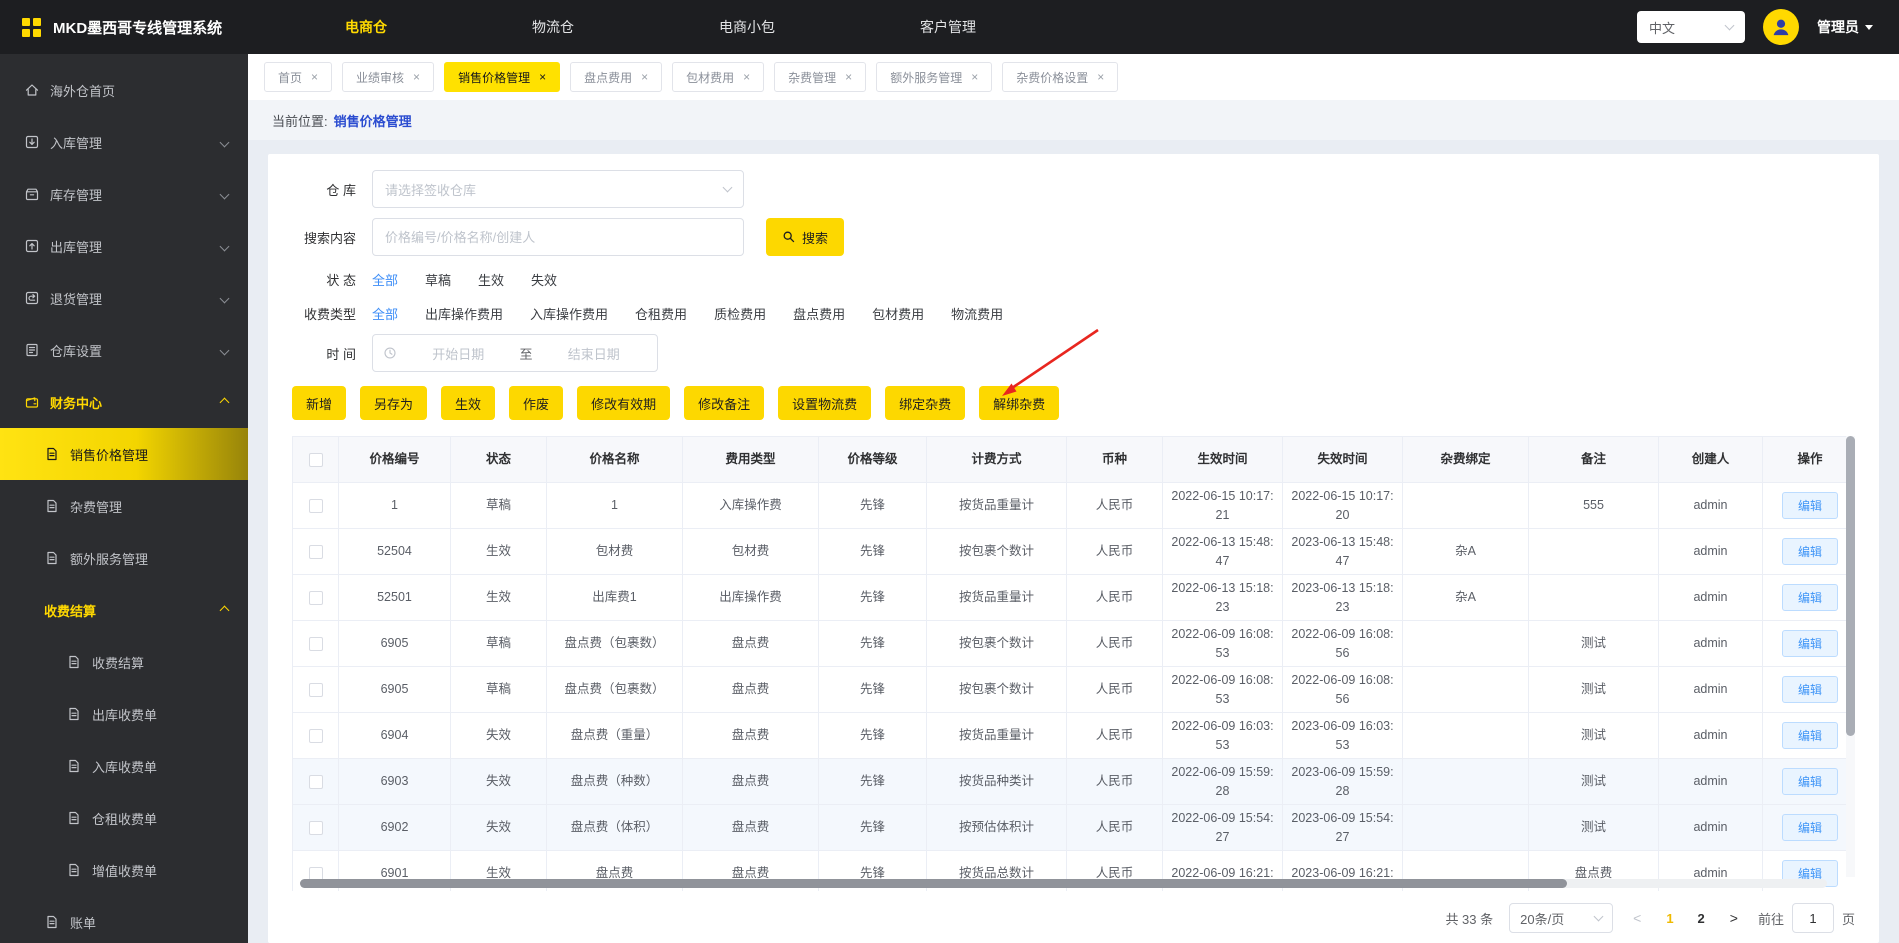 This screenshot has width=1899, height=943. I want to click on avatar, so click(1781, 27).